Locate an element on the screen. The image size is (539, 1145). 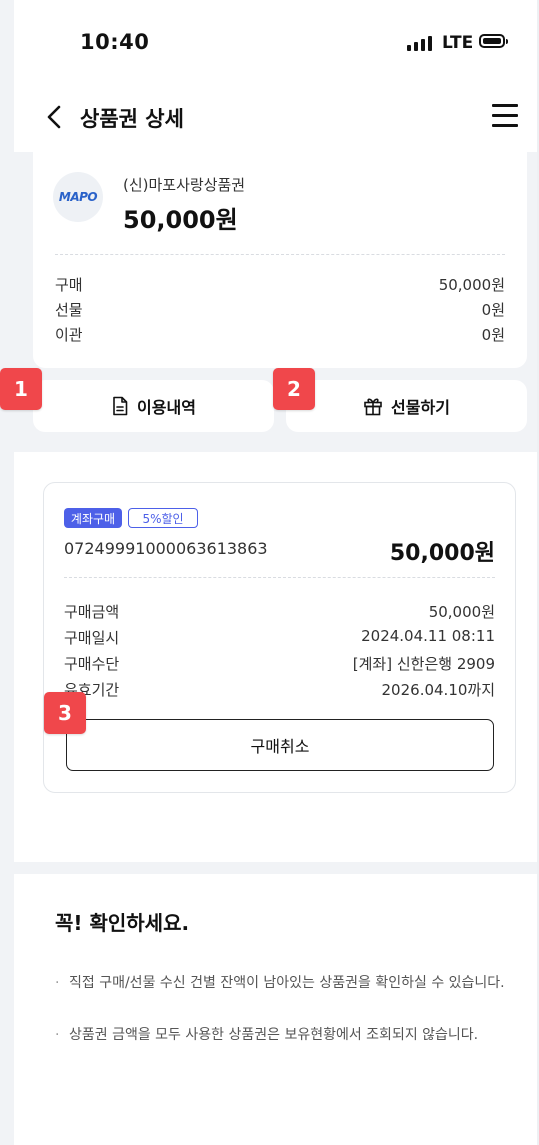
marker-2: 2 is located at coordinates (294, 389).